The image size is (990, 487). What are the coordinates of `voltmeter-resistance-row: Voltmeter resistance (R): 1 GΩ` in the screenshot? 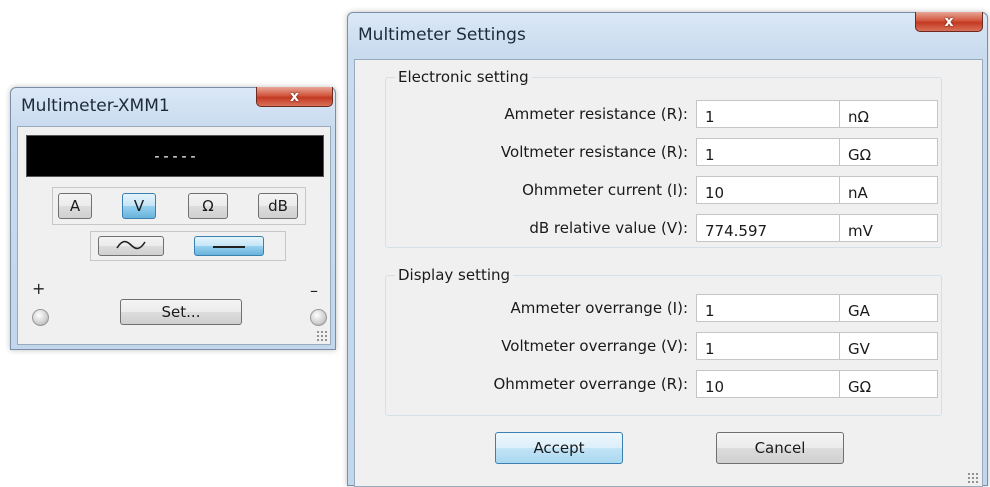 It's located at (663, 152).